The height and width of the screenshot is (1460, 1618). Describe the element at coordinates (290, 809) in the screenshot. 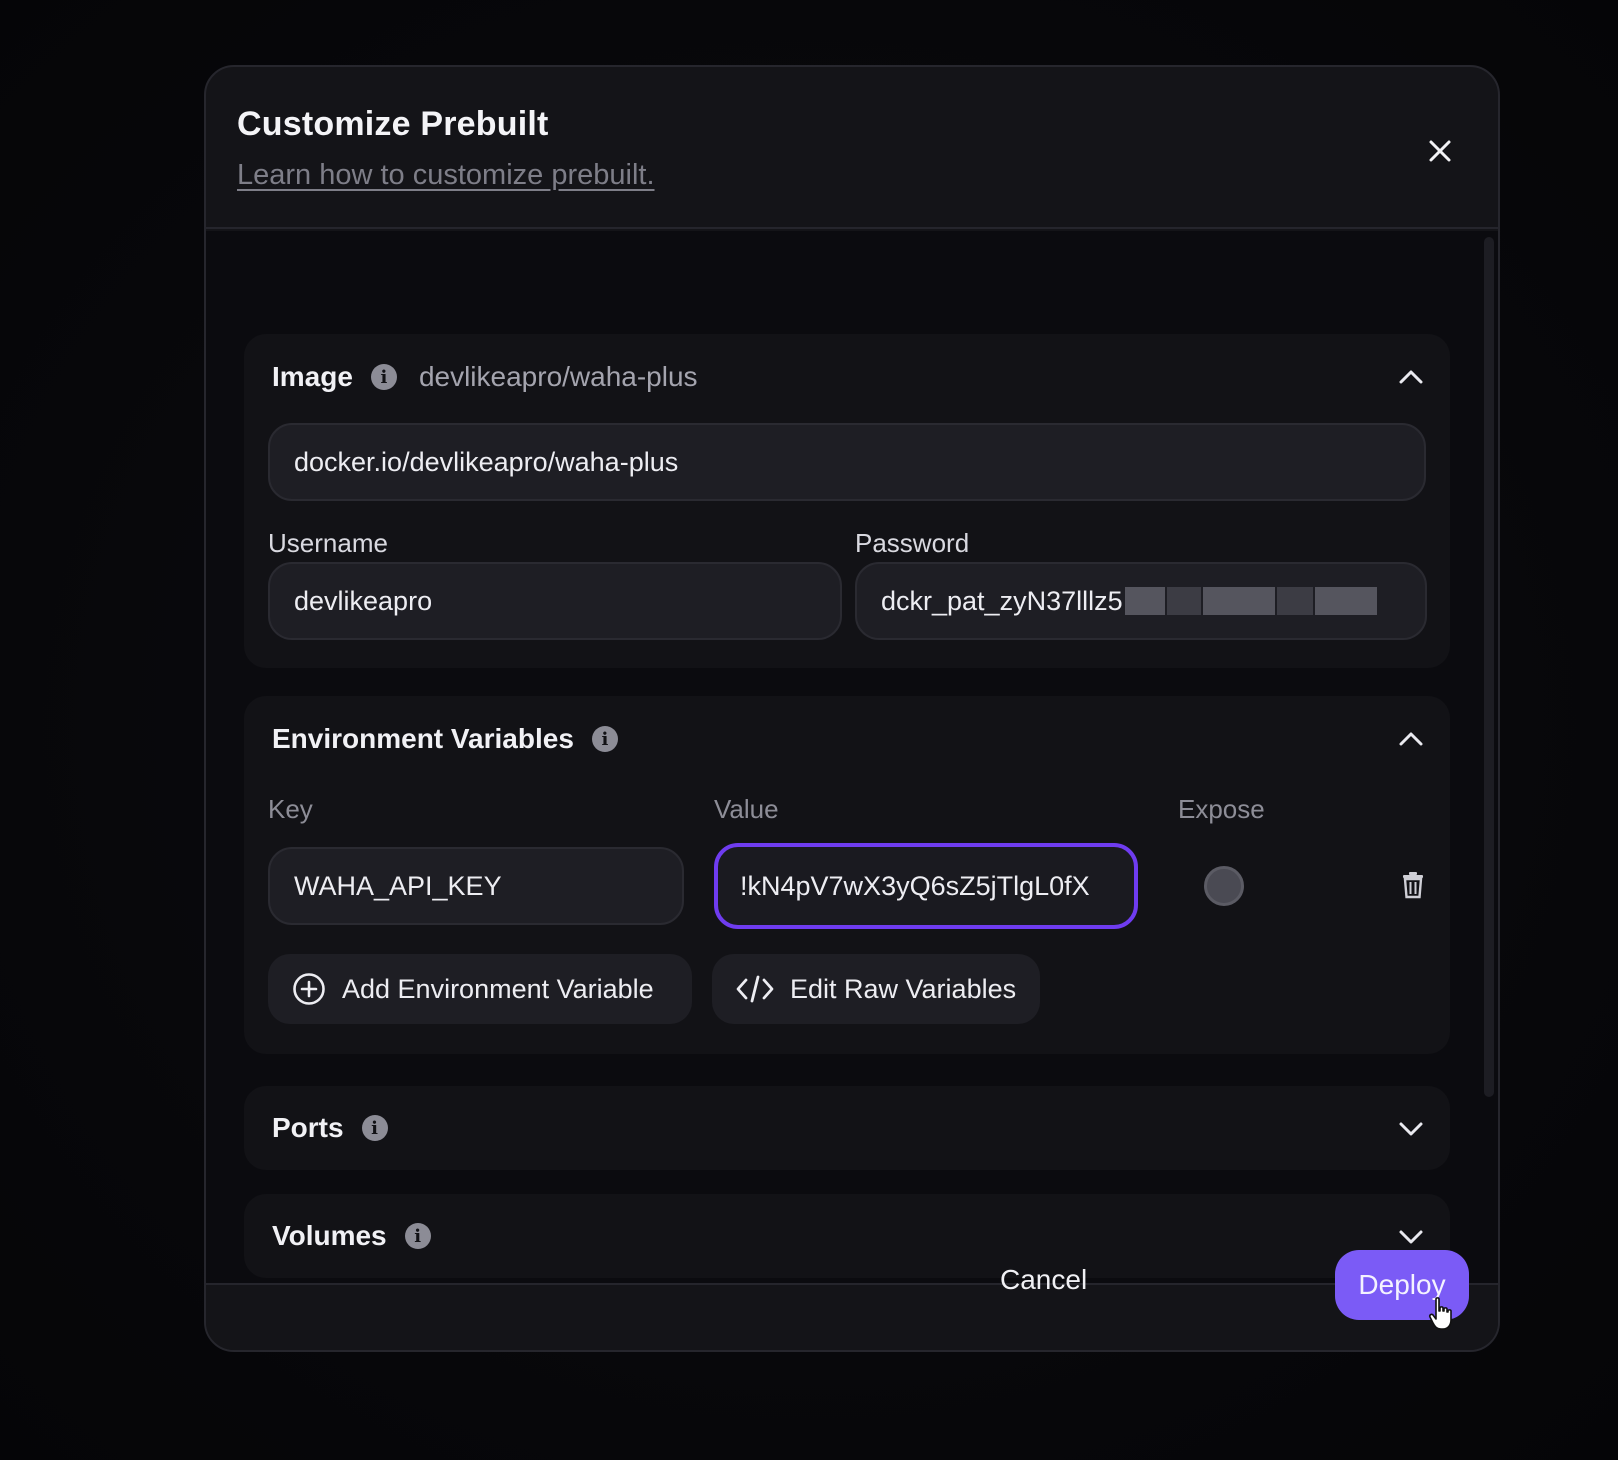

I see `key-column-header: Key` at that location.